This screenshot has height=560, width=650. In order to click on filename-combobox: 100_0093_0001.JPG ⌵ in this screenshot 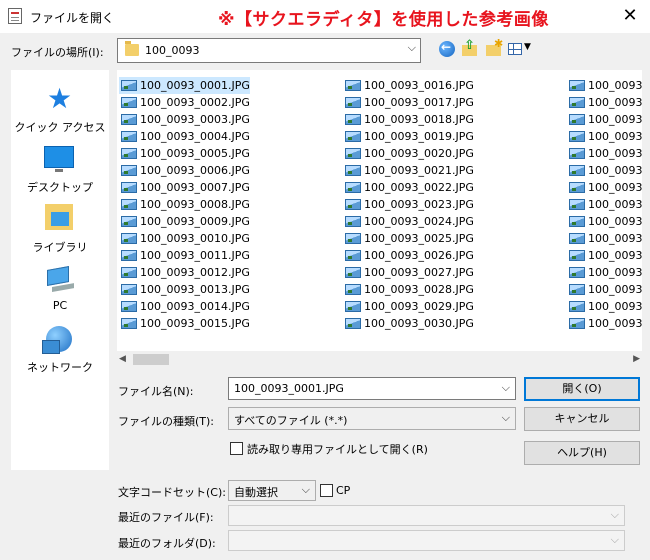, I will do `click(372, 388)`.